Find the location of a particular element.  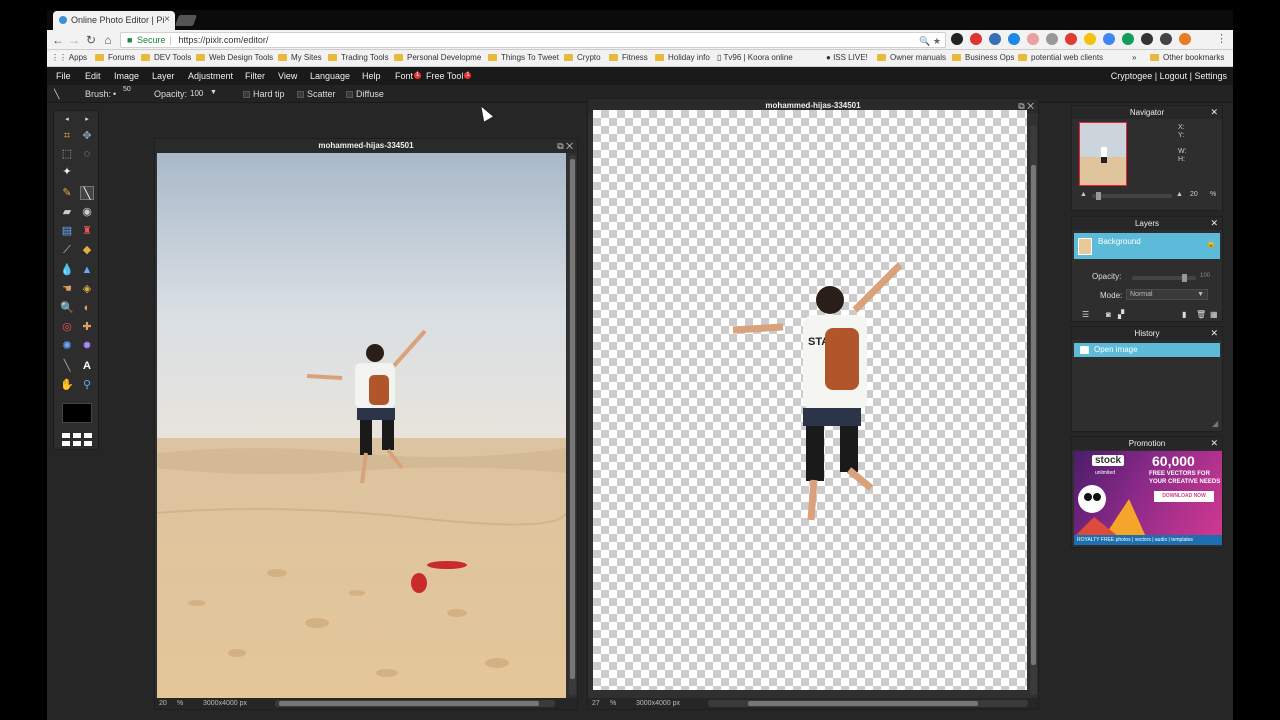

menu-file: File is located at coordinates (63, 76).